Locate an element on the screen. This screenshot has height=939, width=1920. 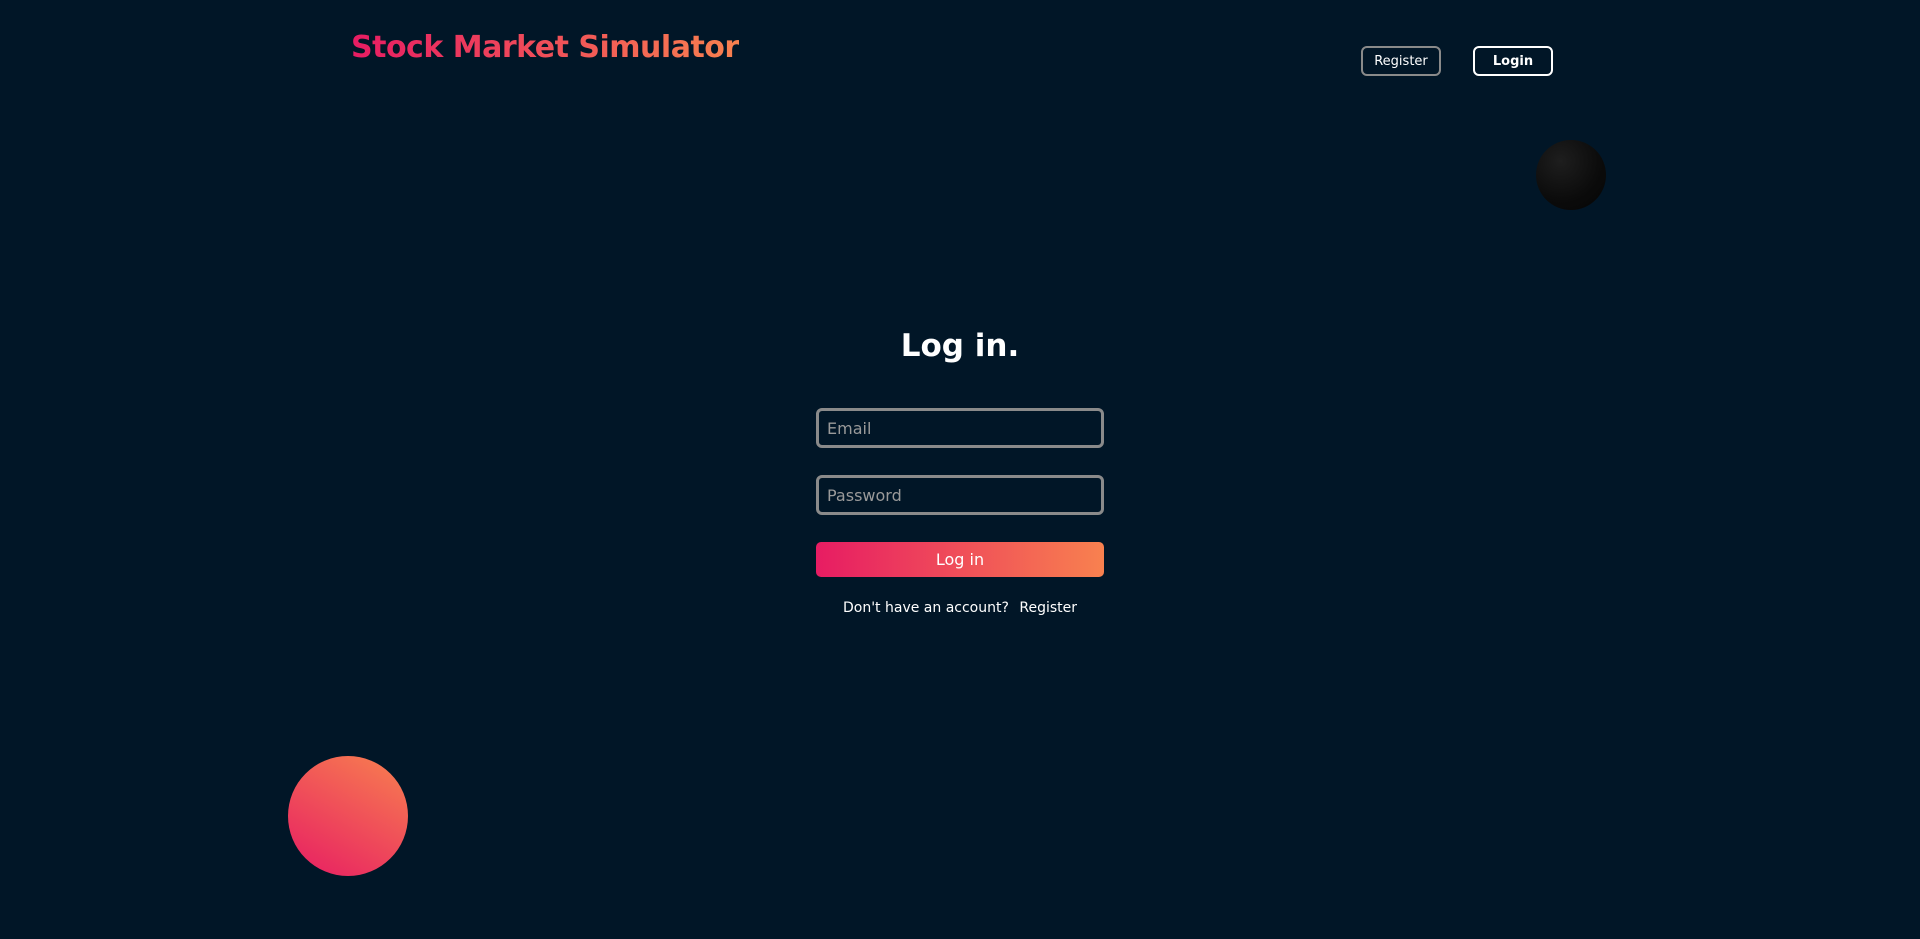
nav-login-button: Login is located at coordinates (1513, 61).